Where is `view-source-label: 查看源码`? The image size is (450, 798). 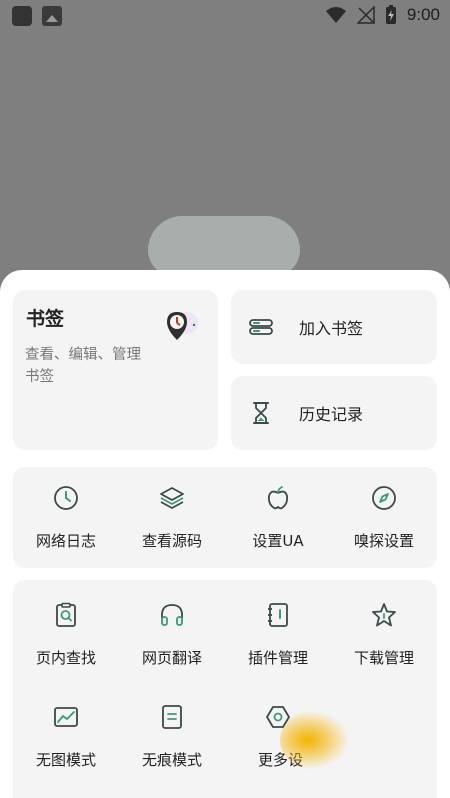 view-source-label: 查看源码 is located at coordinates (171, 541).